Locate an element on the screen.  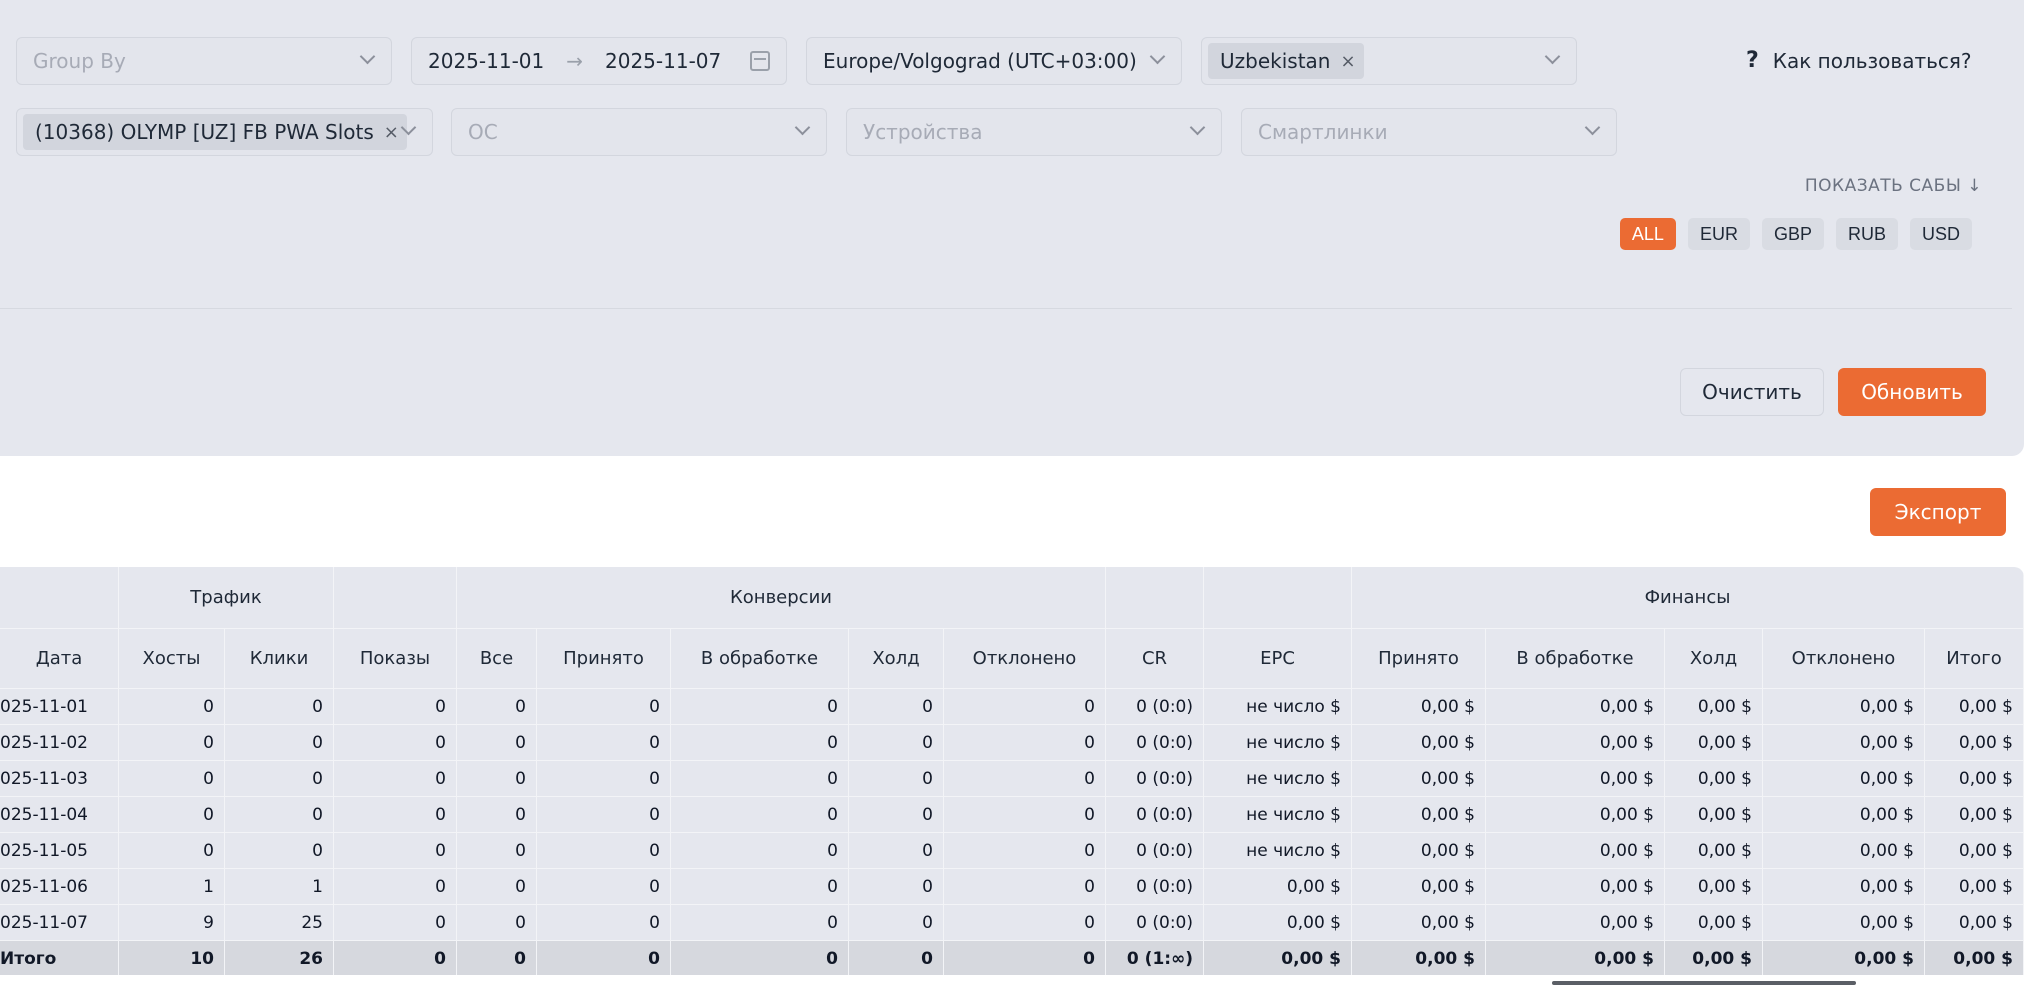
column-header-fin-rejected: Отклонено is located at coordinates (1844, 658).